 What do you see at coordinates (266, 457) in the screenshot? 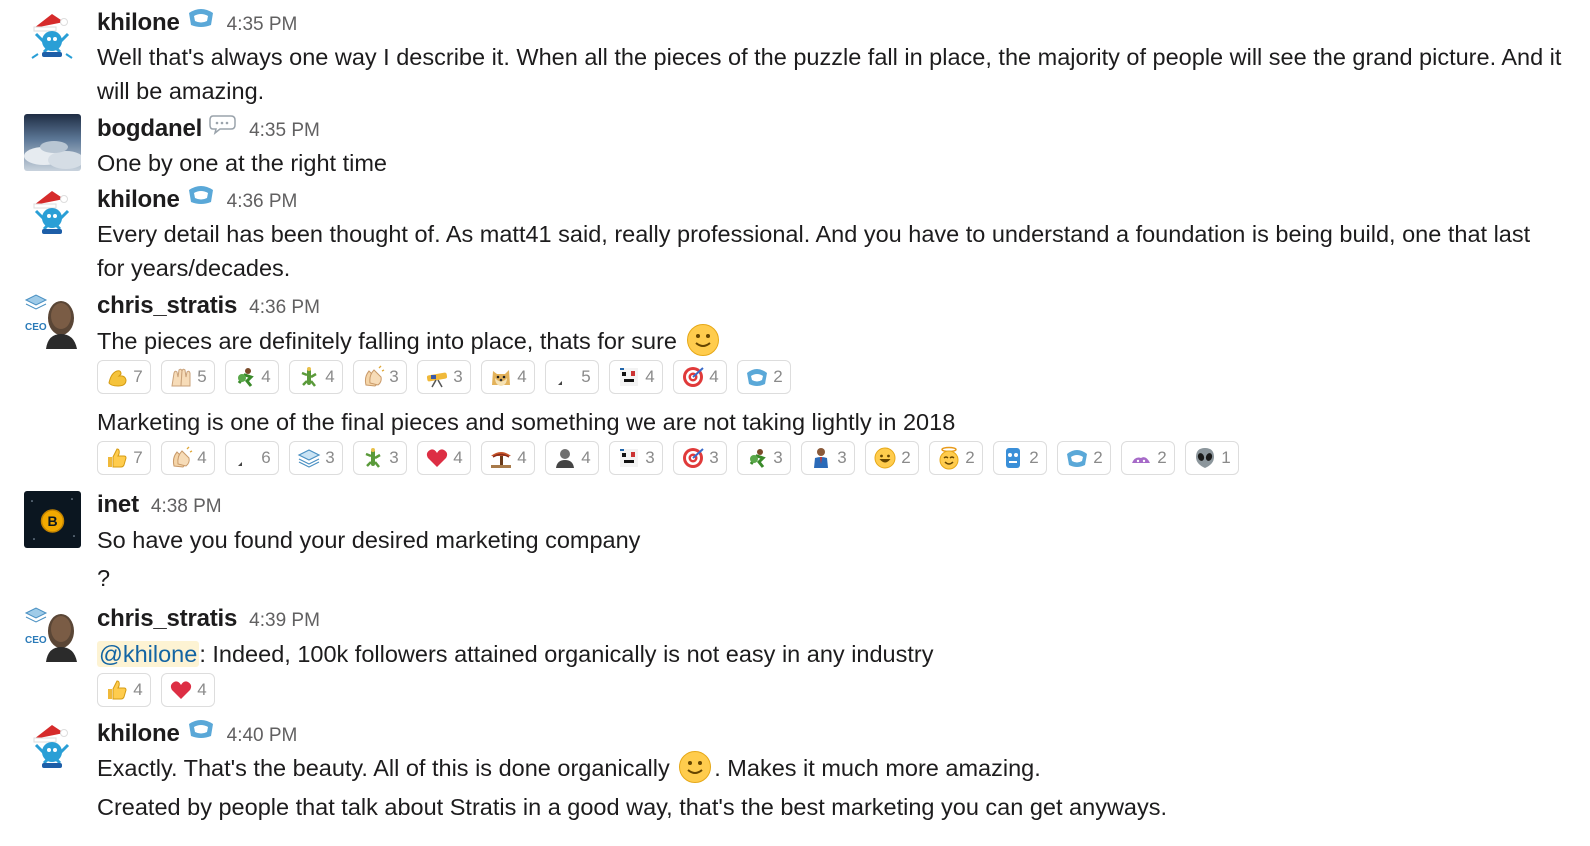
I see `reaction-count: 6` at bounding box center [266, 457].